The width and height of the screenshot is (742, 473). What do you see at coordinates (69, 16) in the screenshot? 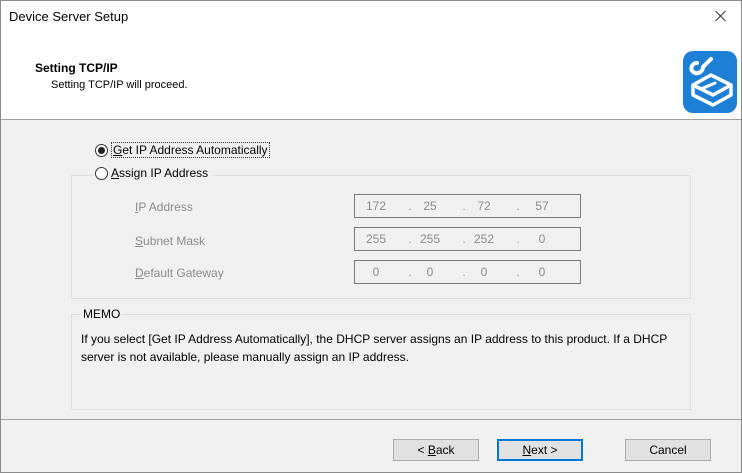
I see `window-title: Device Server Setup` at bounding box center [69, 16].